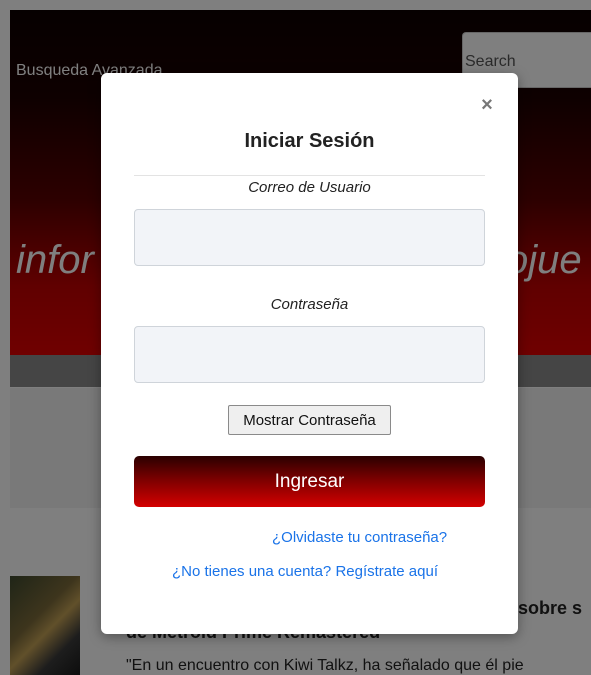 The image size is (591, 675). What do you see at coordinates (359, 537) in the screenshot?
I see `forgot-password-link: ¿Olvidaste tu contraseña?` at bounding box center [359, 537].